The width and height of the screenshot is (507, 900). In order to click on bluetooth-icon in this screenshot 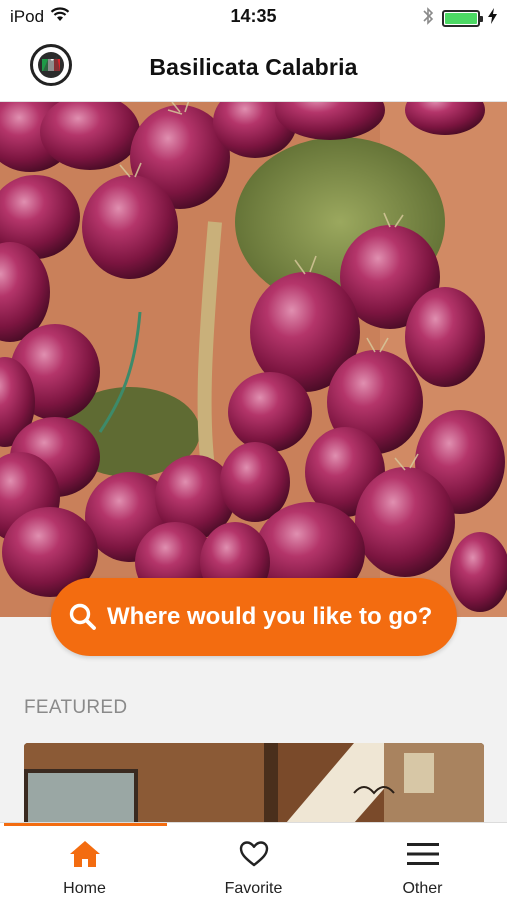, I will do `click(428, 18)`.